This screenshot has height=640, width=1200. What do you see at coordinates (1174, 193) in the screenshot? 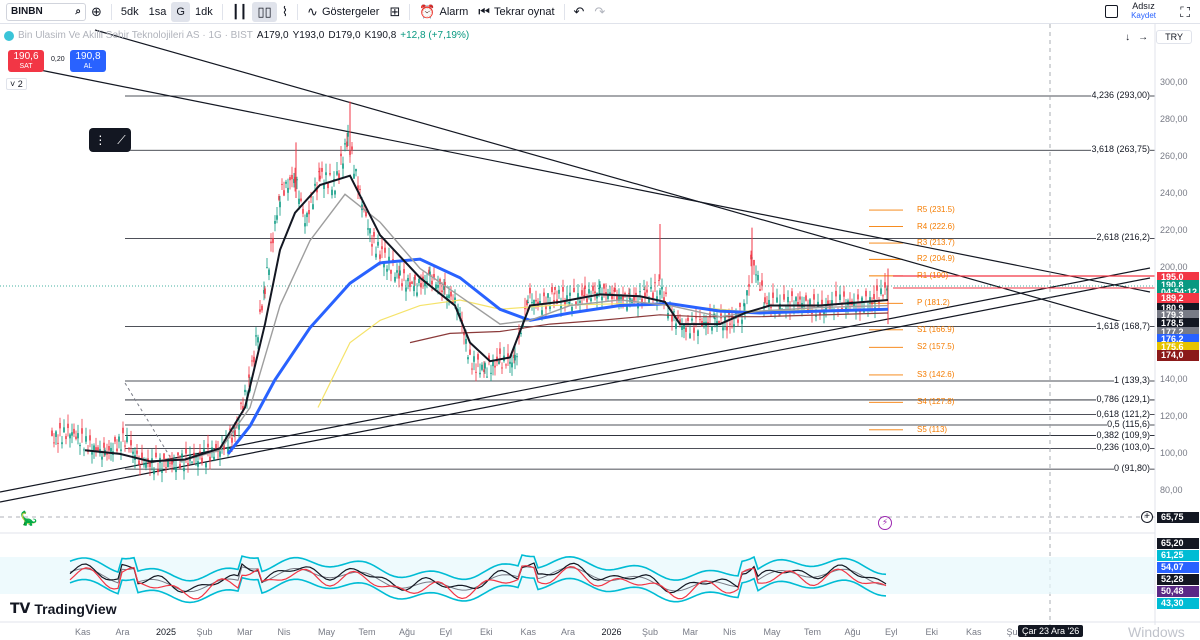
I see `price-axis-label: 240,00` at bounding box center [1174, 193].